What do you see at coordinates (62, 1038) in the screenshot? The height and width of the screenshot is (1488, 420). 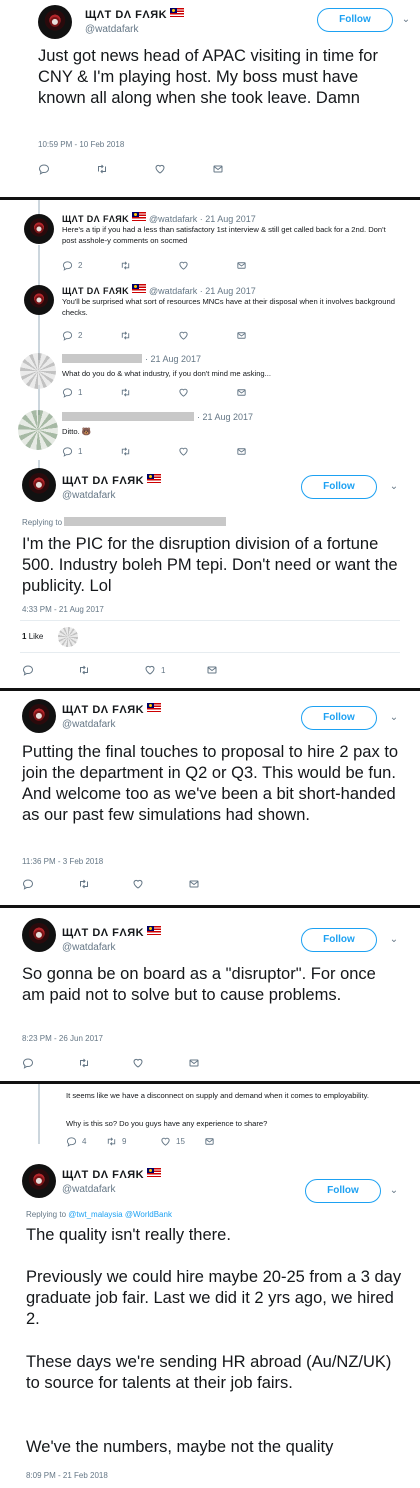 I see `timestamp: 8:23 PM - 26 Jun 2017` at bounding box center [62, 1038].